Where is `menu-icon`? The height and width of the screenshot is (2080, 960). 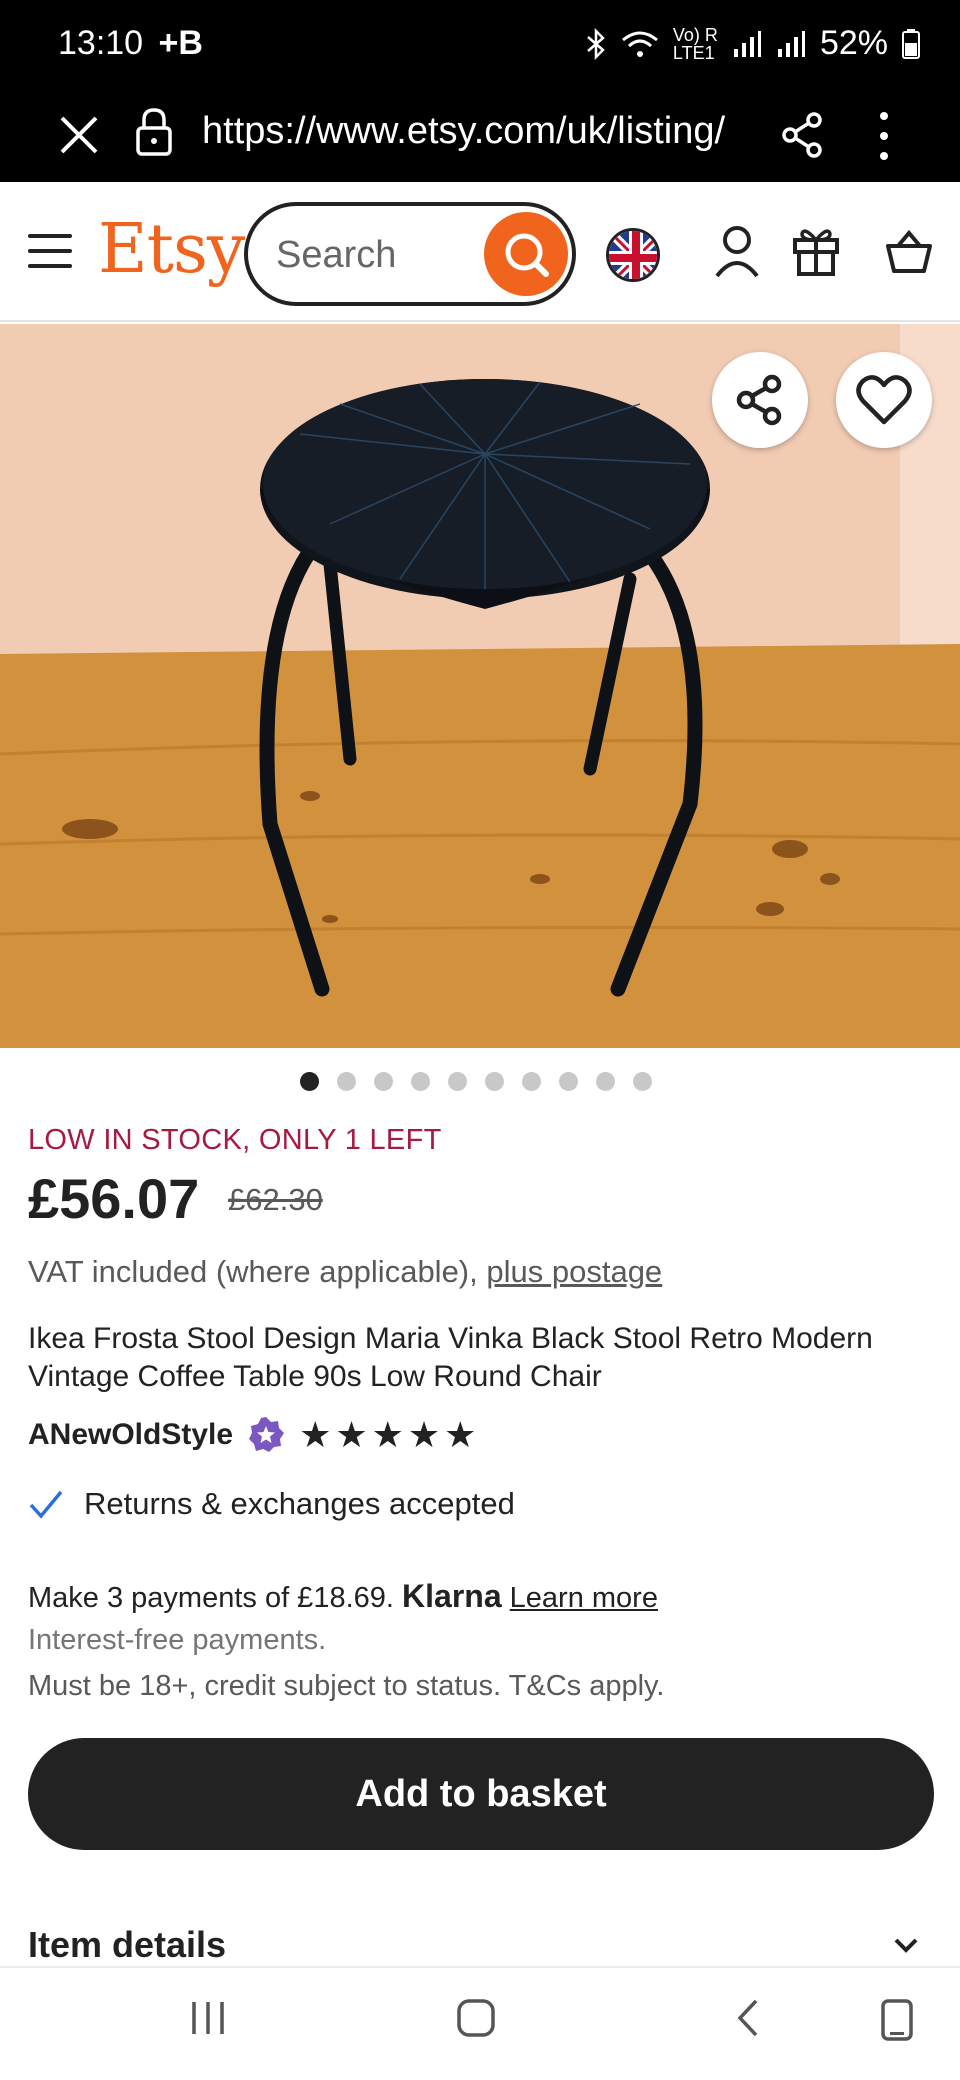 menu-icon is located at coordinates (50, 251).